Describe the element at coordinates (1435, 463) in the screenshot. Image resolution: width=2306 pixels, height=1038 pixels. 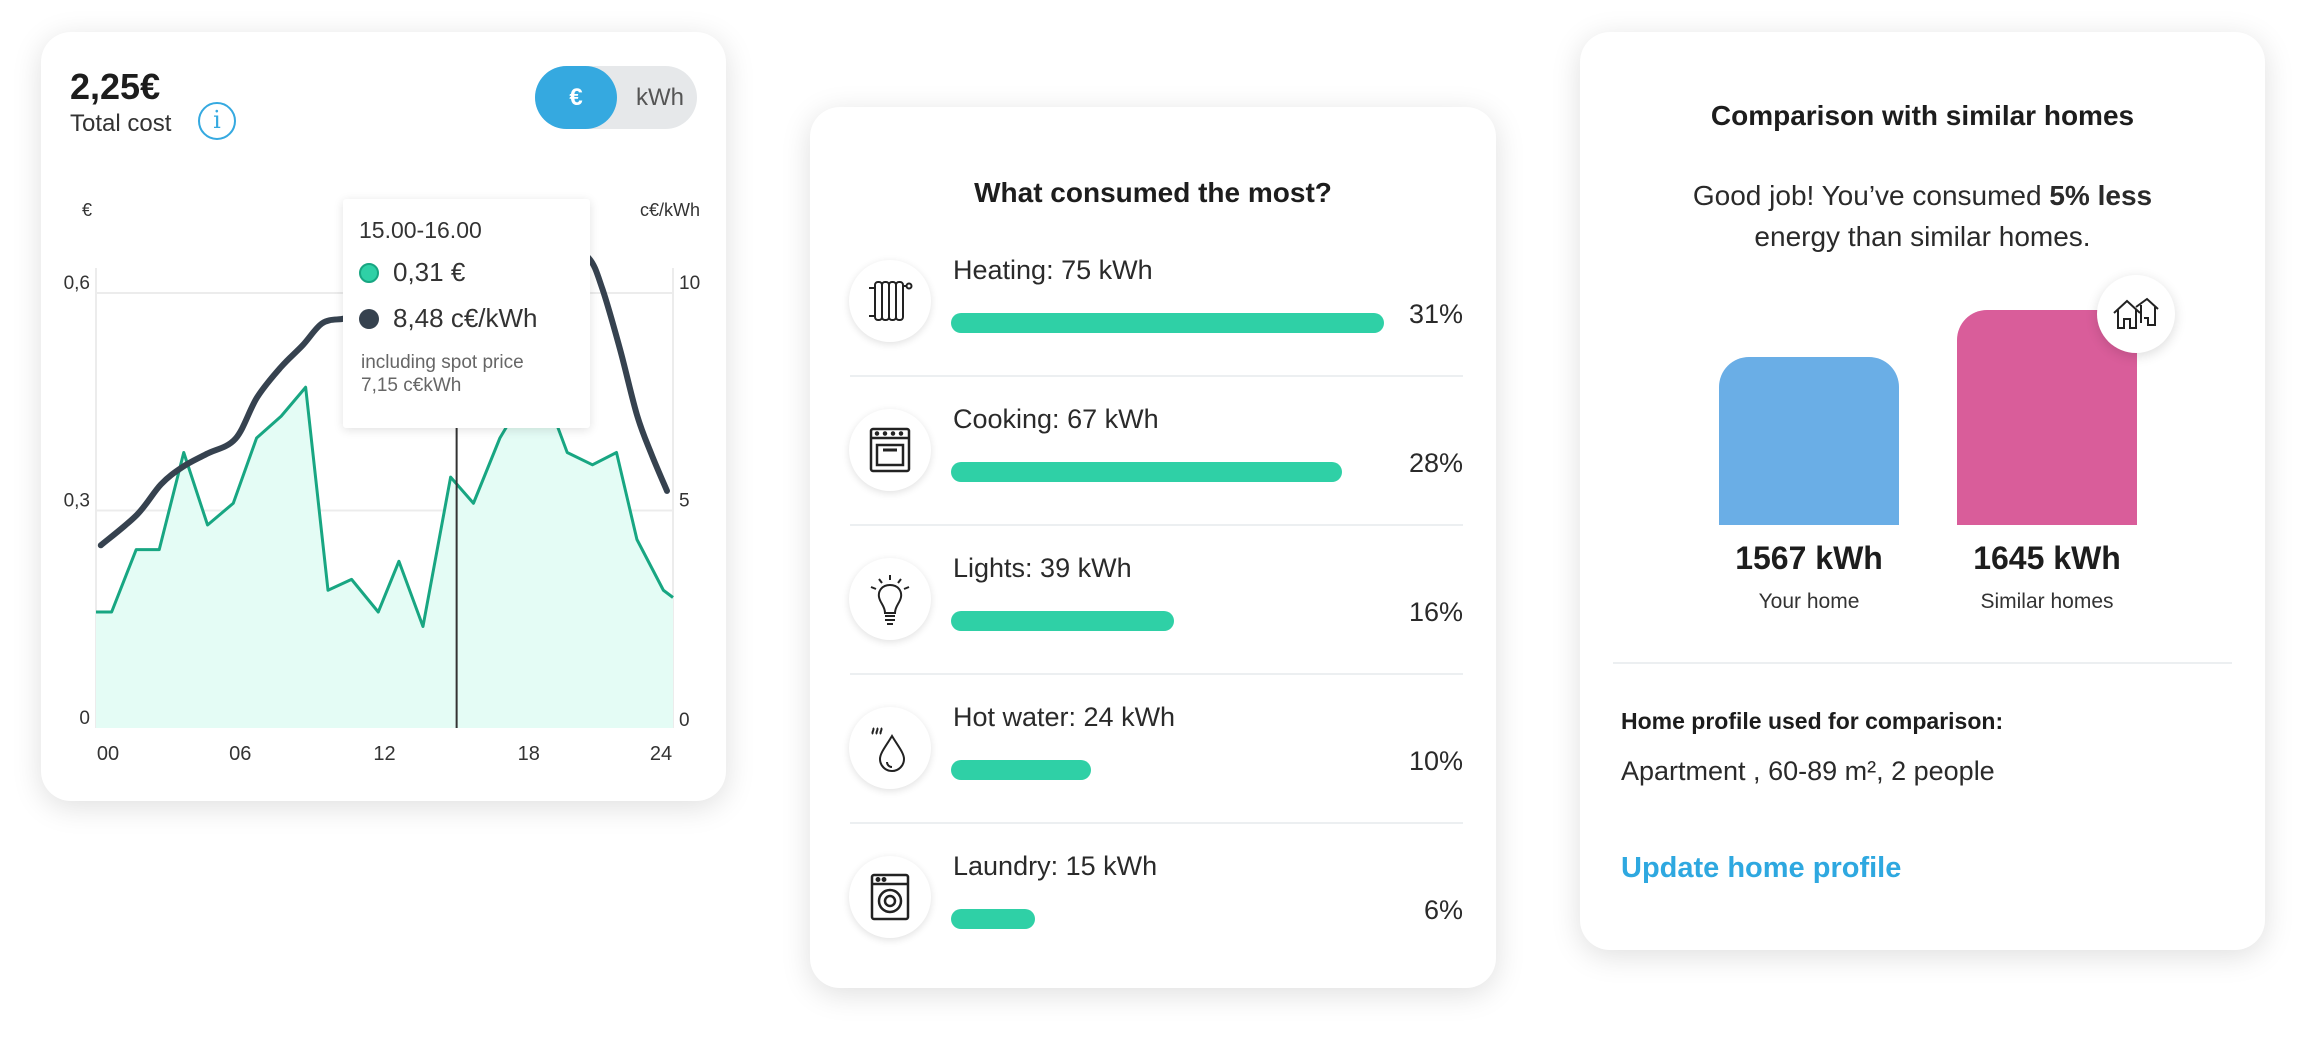
I see `item-percent: 28%` at that location.